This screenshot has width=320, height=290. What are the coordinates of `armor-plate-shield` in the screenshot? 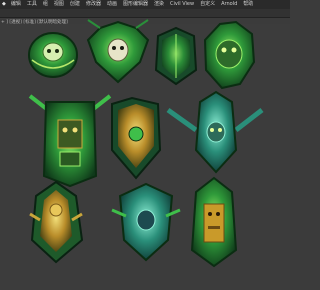 It's located at (176, 56).